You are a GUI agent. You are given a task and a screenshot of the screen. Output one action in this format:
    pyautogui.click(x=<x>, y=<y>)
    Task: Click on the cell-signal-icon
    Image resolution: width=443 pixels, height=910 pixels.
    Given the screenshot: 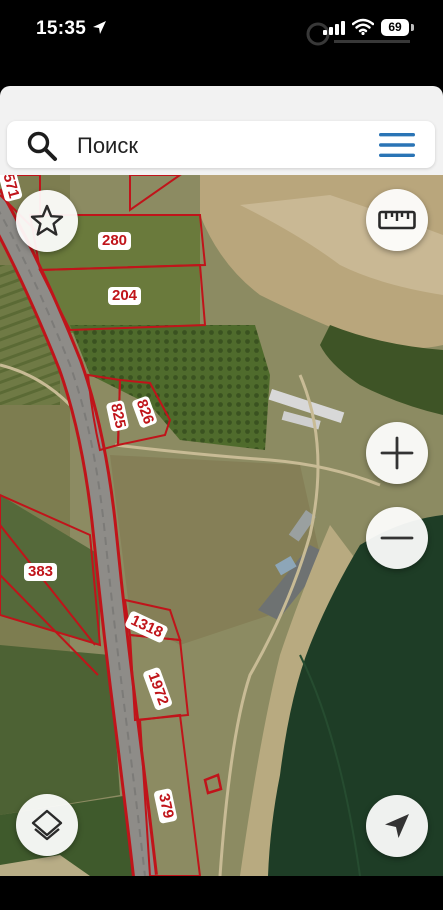 What is the action you would take?
    pyautogui.click(x=334, y=27)
    